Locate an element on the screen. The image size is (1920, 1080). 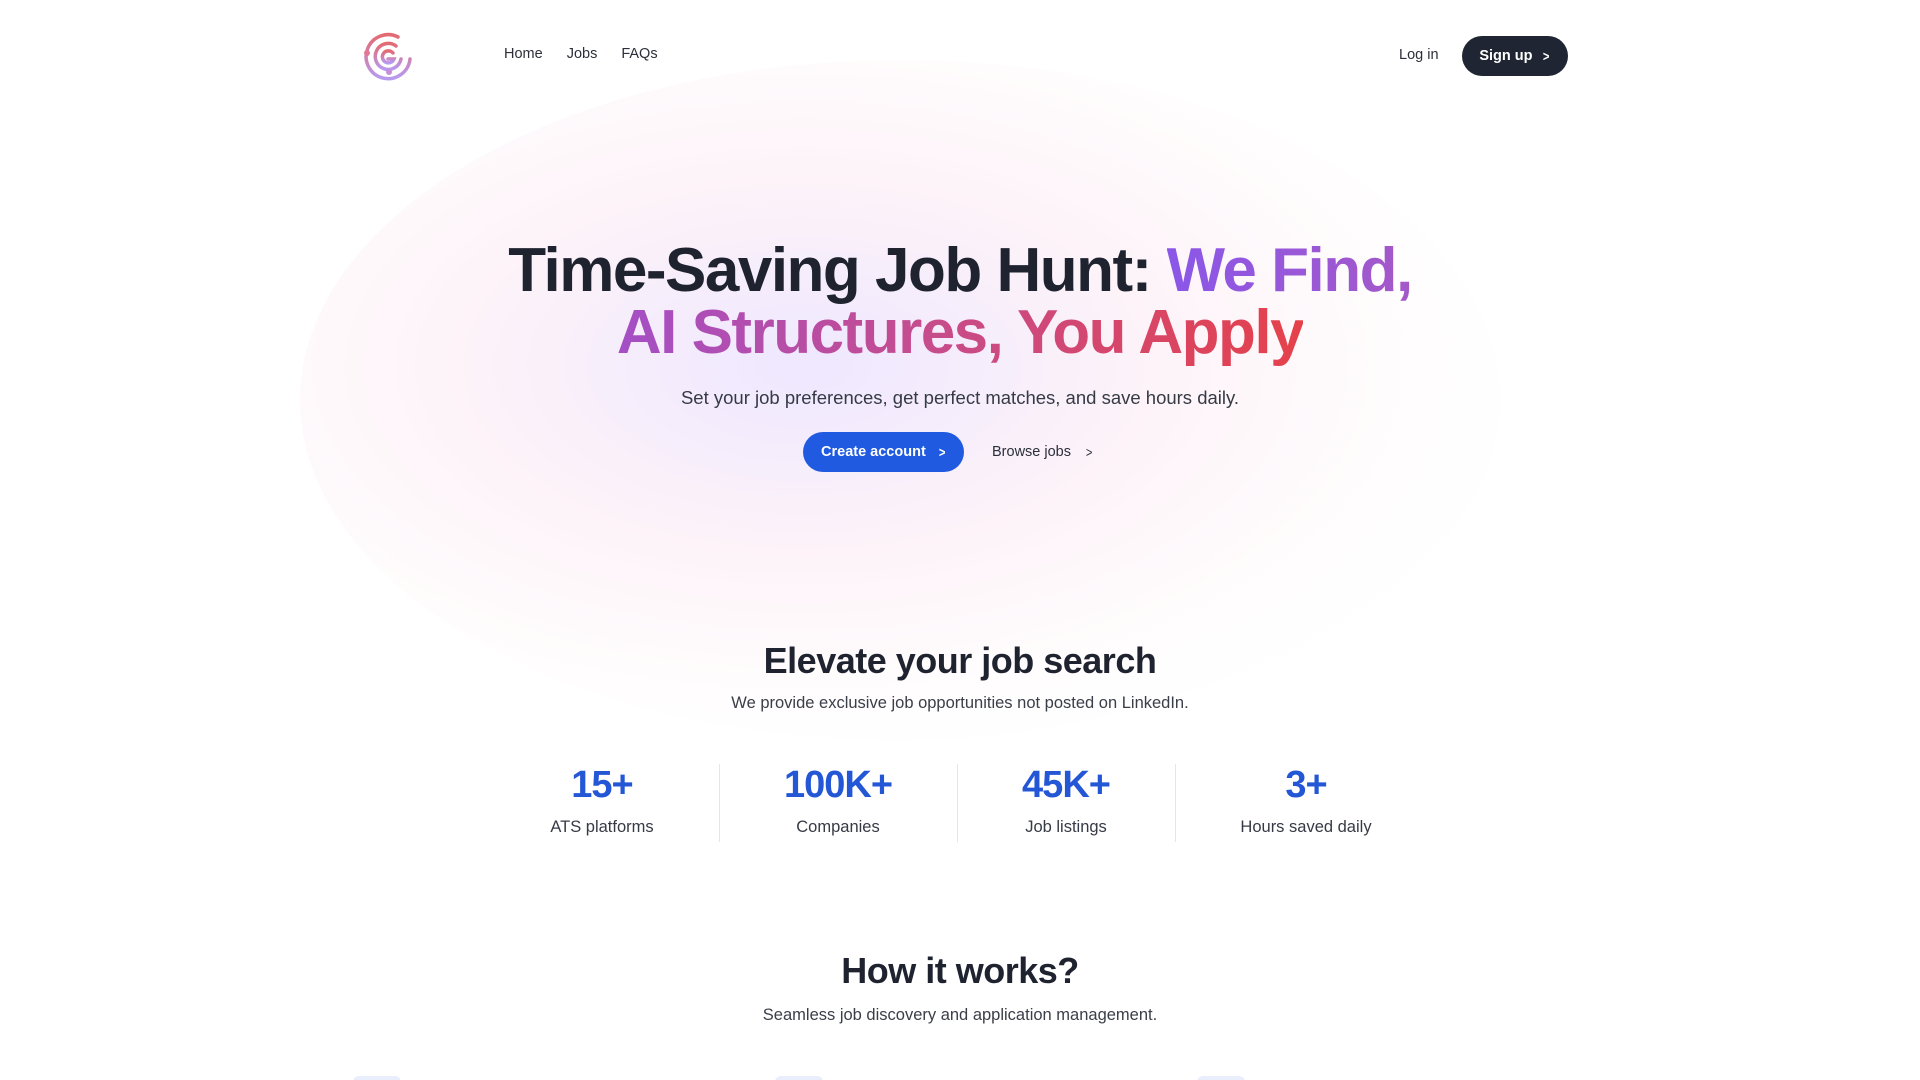
stat-value: 100K+ is located at coordinates (838, 785).